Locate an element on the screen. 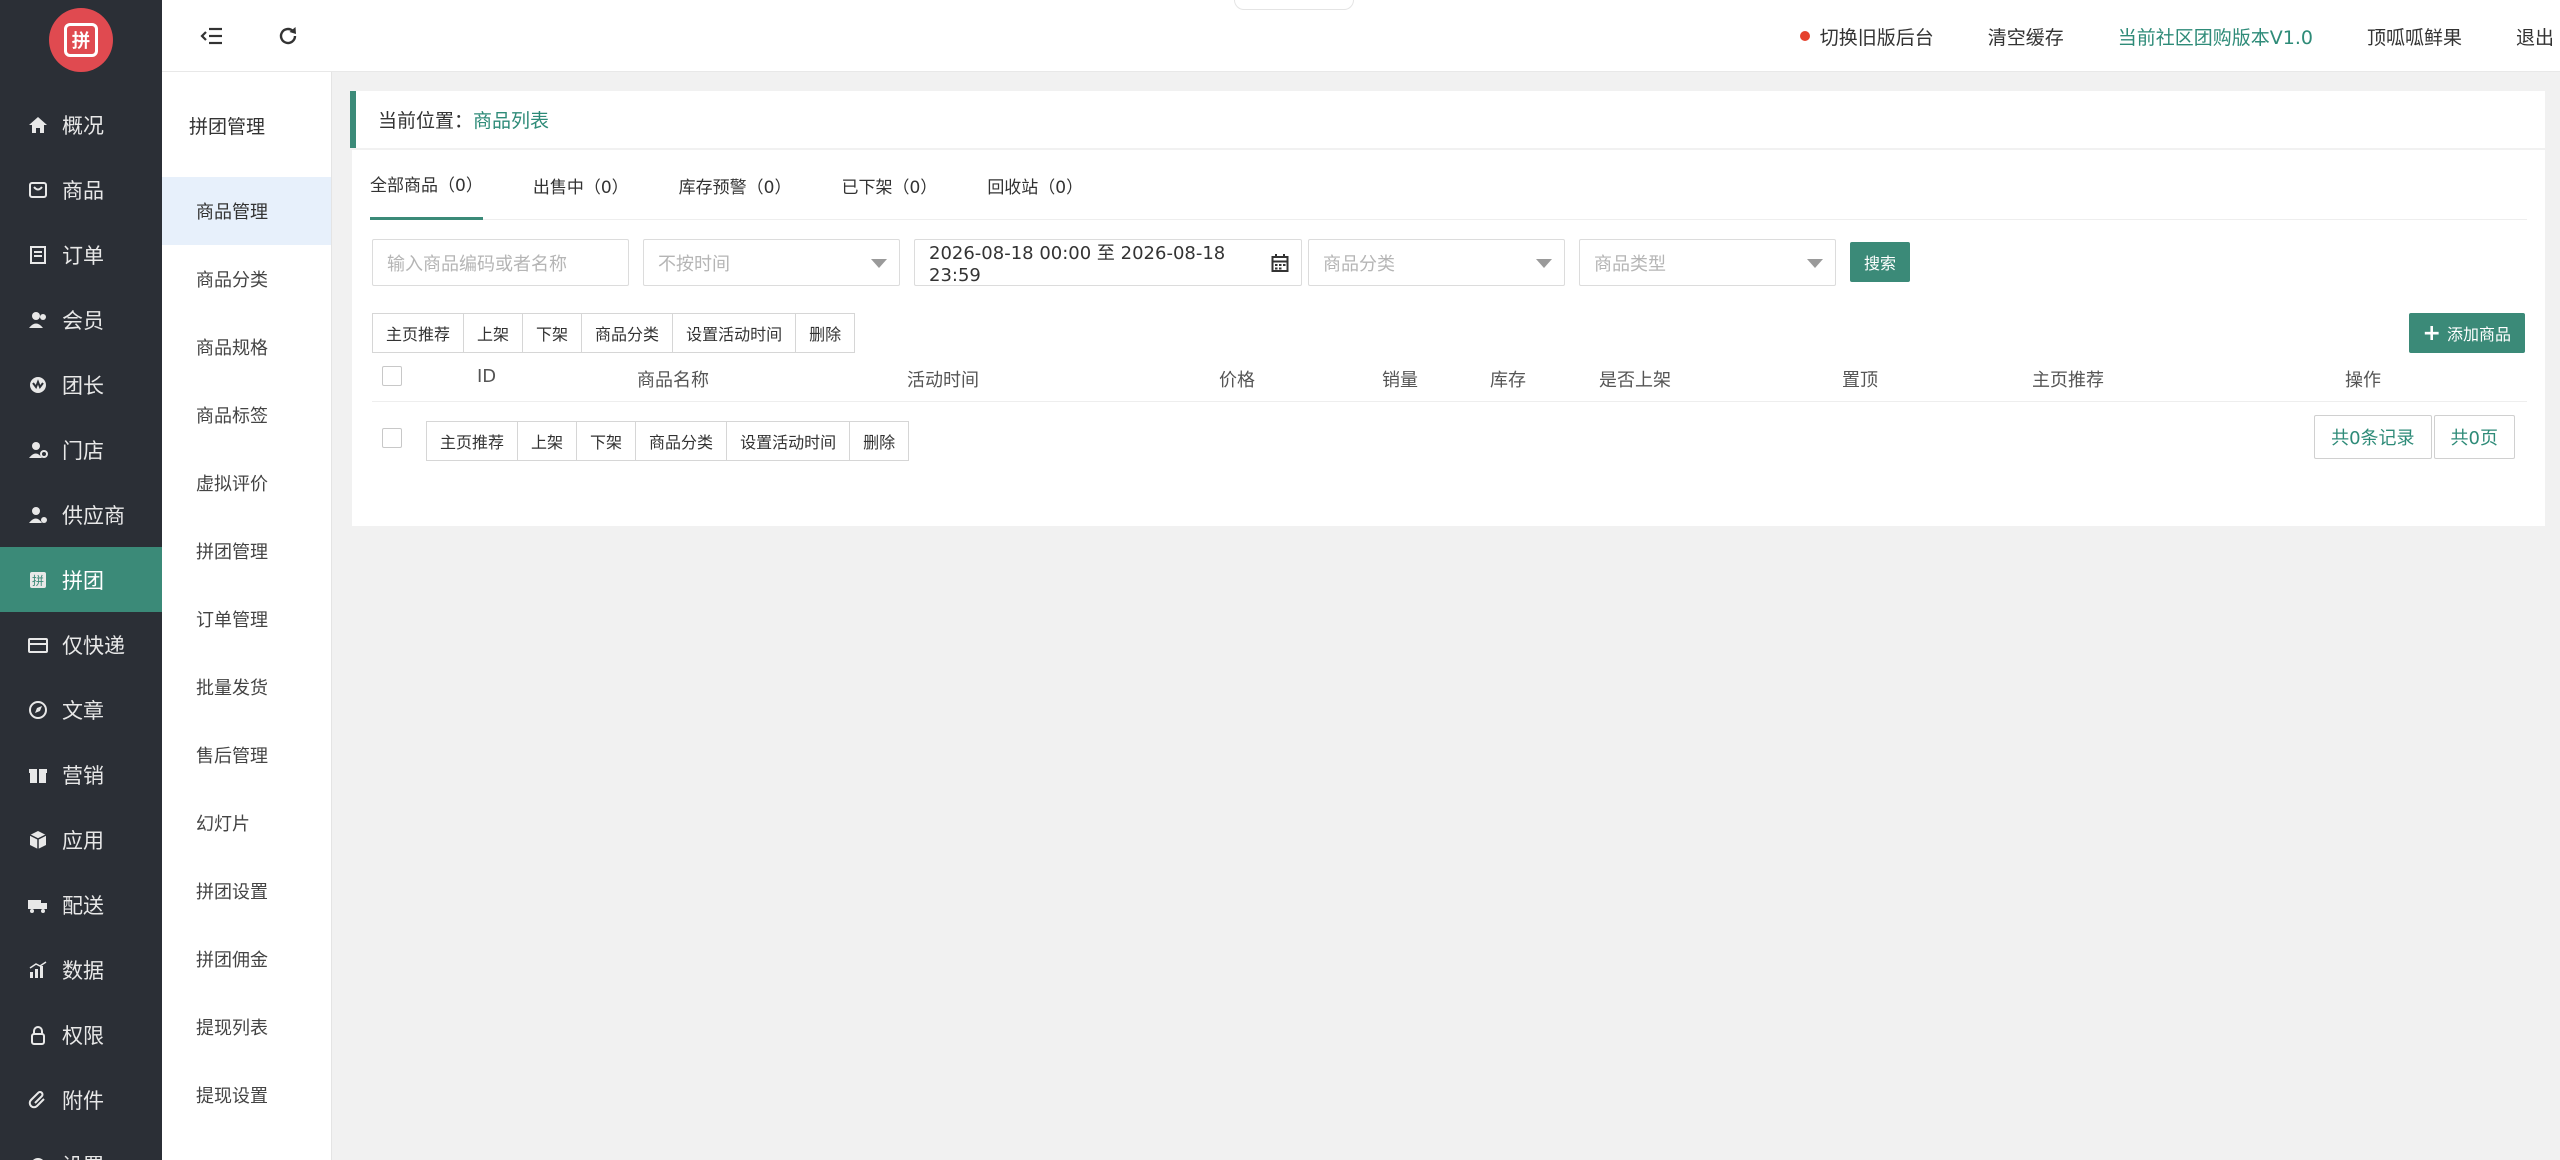 The width and height of the screenshot is (2560, 1160). gift-icon is located at coordinates (38, 775).